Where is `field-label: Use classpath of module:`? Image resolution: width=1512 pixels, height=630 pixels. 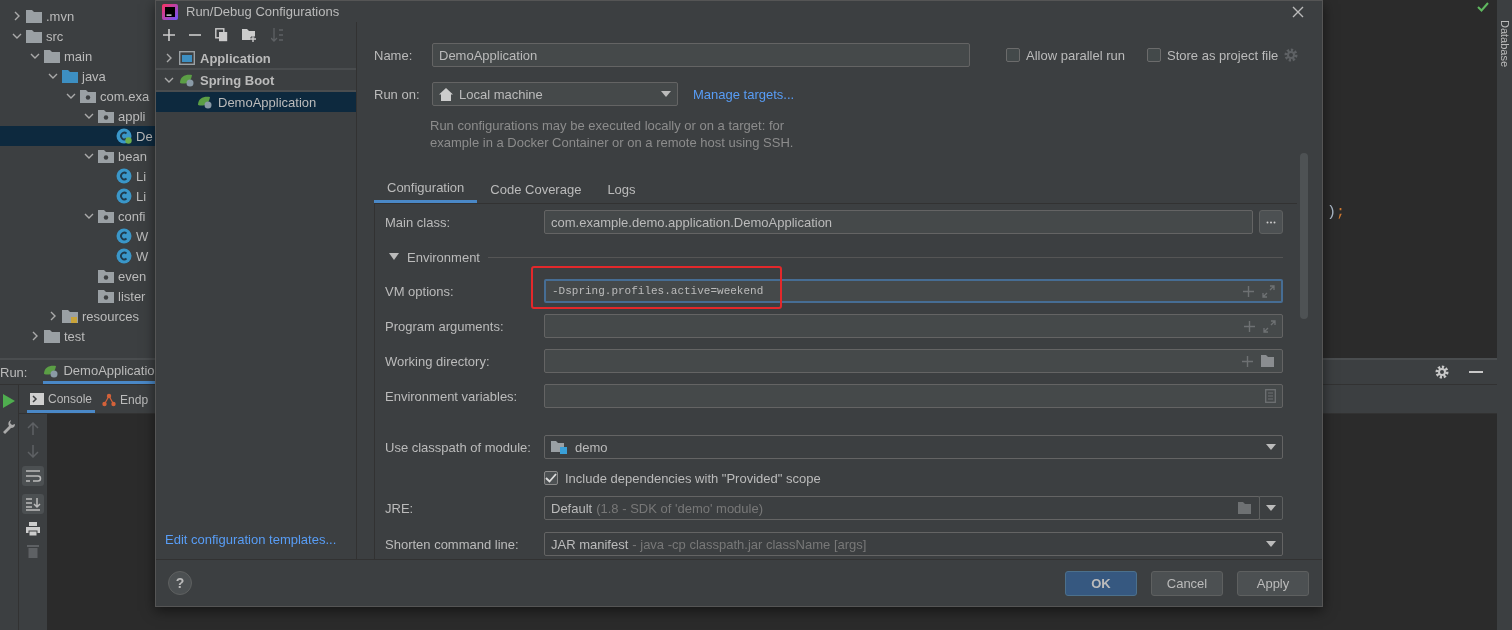 field-label: Use classpath of module: is located at coordinates (458, 447).